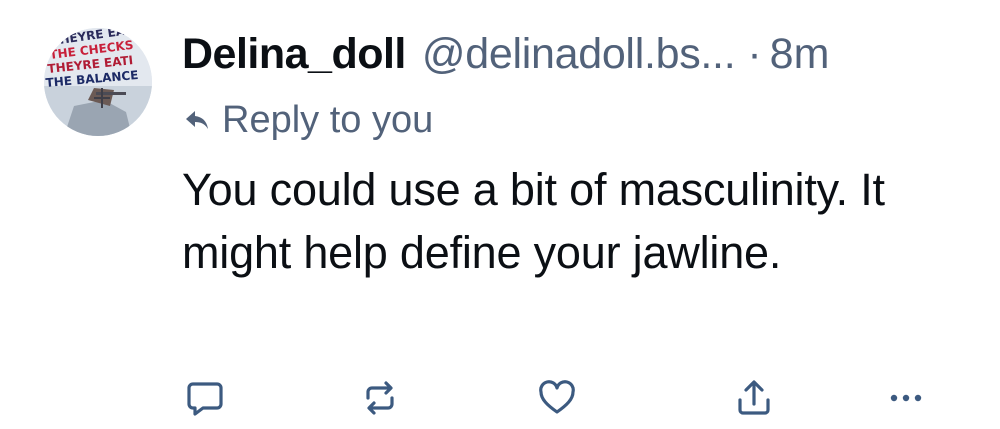 This screenshot has height=429, width=1000. Describe the element at coordinates (197, 120) in the screenshot. I see `reply-arrow-icon` at that location.